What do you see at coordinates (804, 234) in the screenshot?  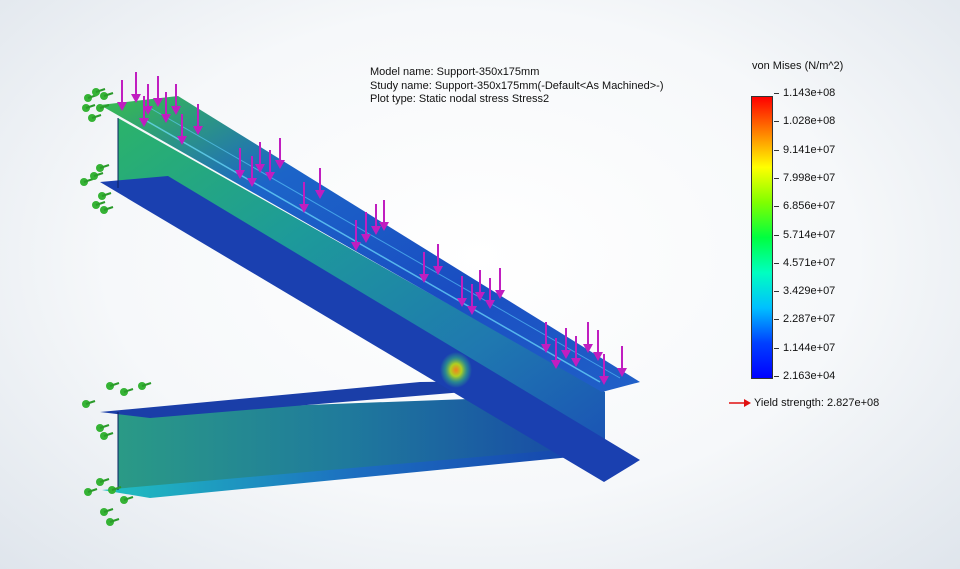 I see `colorbar-tick-label: 5.714e+07` at bounding box center [804, 234].